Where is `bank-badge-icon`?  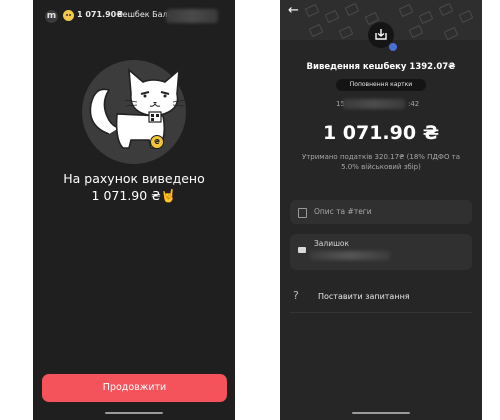
bank-badge-icon is located at coordinates (393, 47).